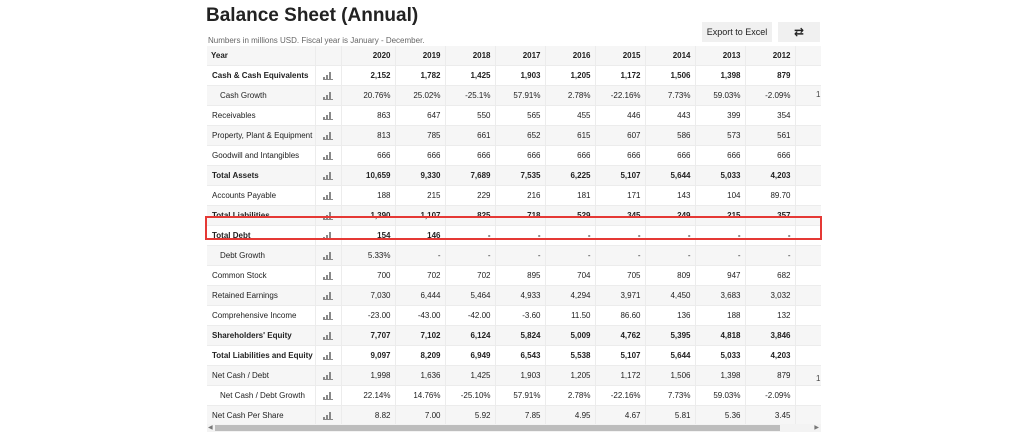 The width and height of the screenshot is (1024, 439). What do you see at coordinates (420, 395) in the screenshot?
I see `table-cell: 14.76%` at bounding box center [420, 395].